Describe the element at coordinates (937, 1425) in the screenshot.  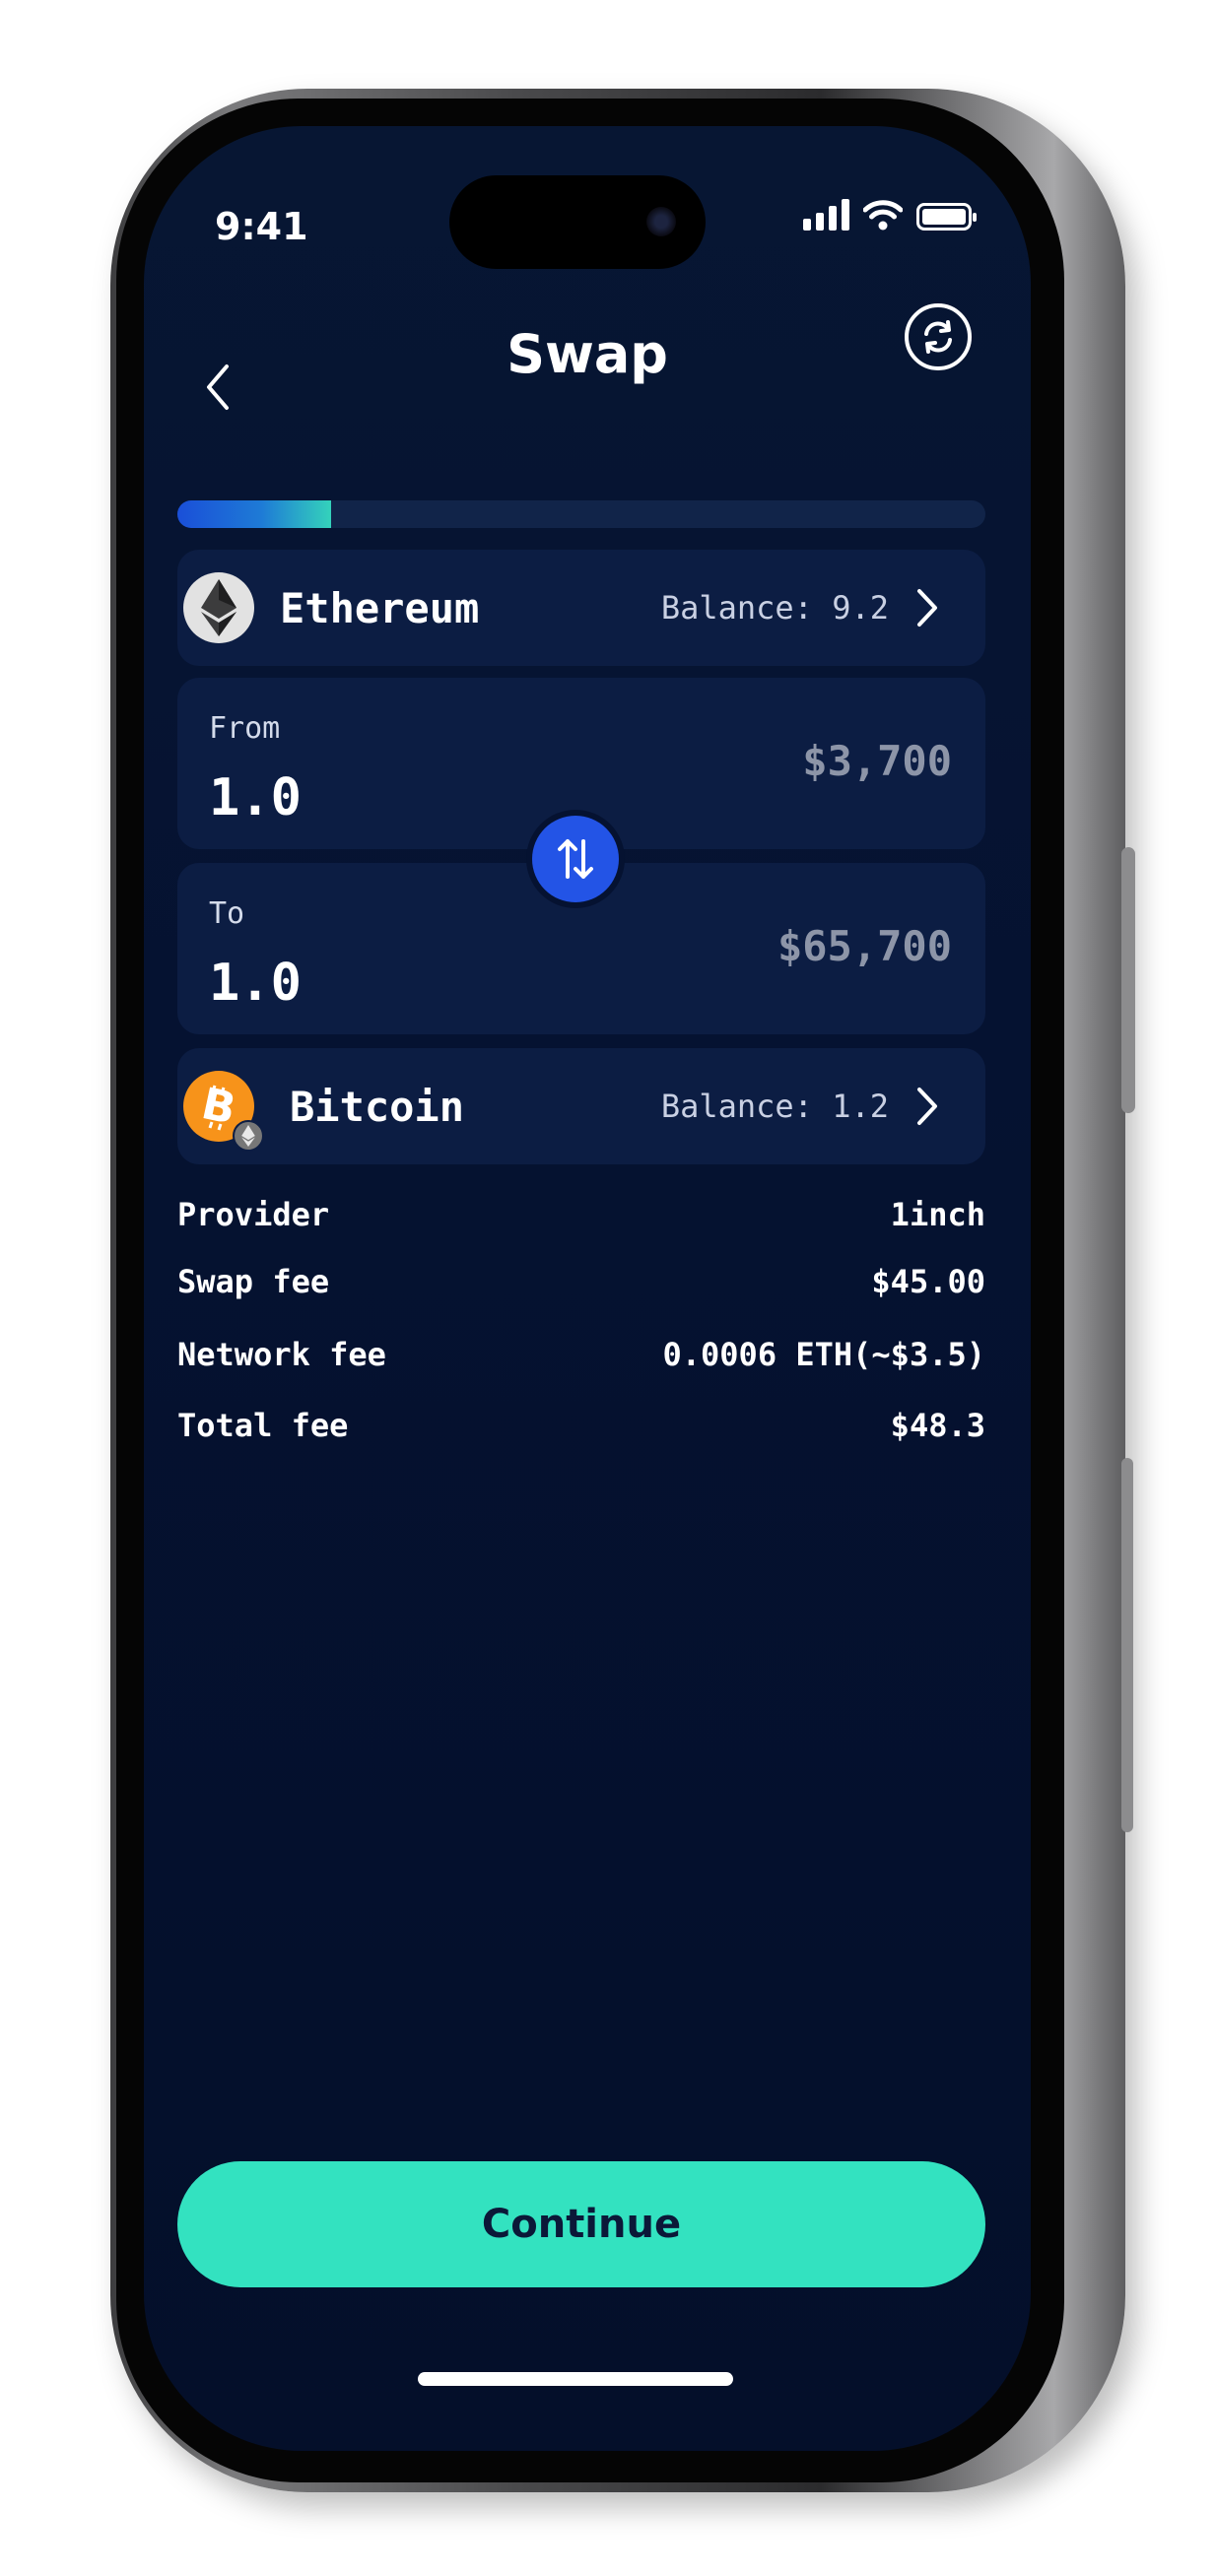
I see `fee-value: $48.3` at that location.